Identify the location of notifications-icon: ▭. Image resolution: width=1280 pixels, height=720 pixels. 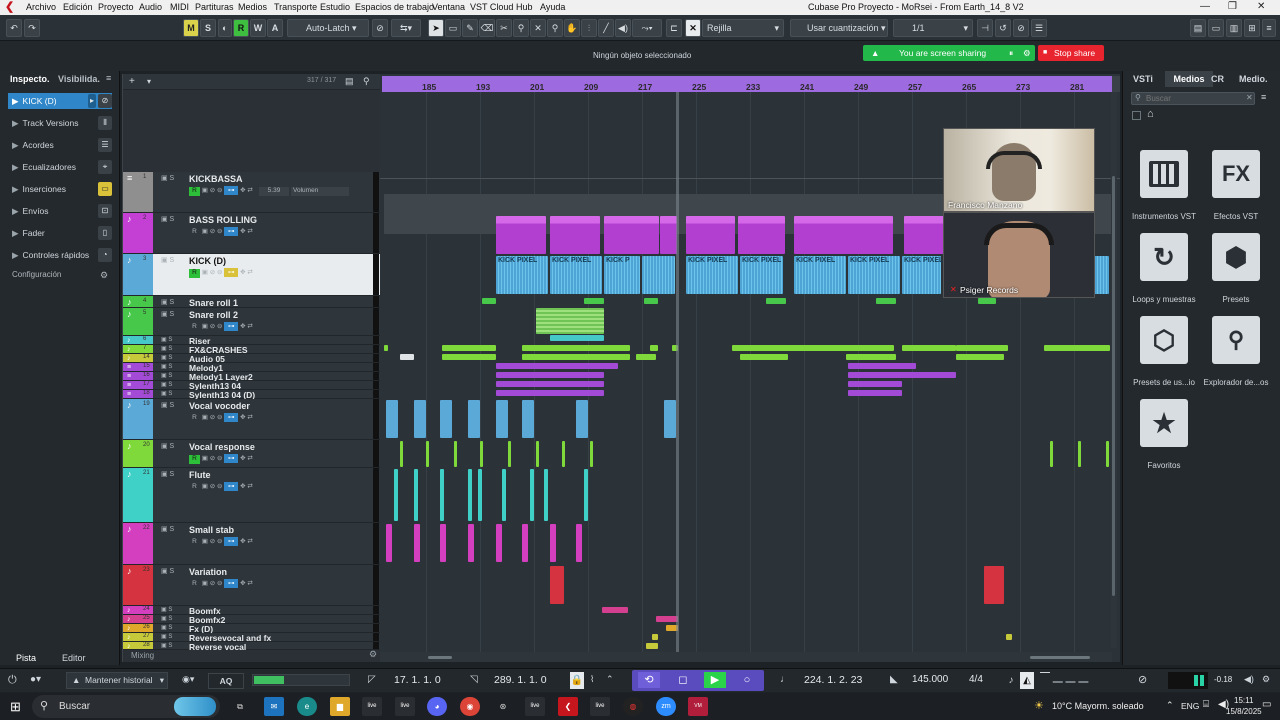
(1266, 704).